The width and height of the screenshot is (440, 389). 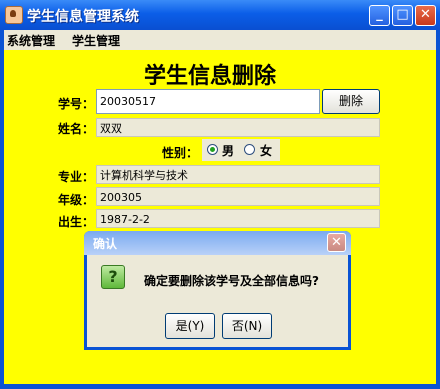 I want to click on question-icon: ?, so click(x=113, y=277).